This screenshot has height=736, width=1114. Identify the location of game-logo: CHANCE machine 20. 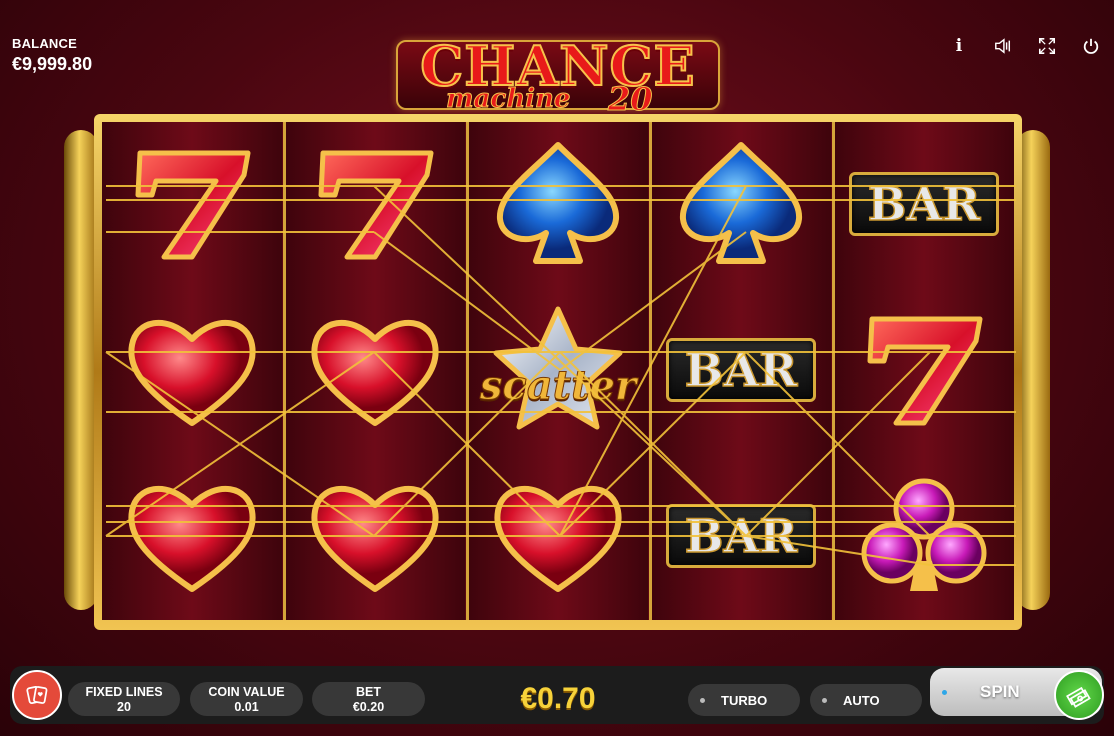
(558, 76).